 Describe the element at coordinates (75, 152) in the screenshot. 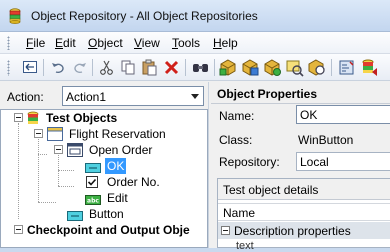

I see `dialog-icon` at that location.